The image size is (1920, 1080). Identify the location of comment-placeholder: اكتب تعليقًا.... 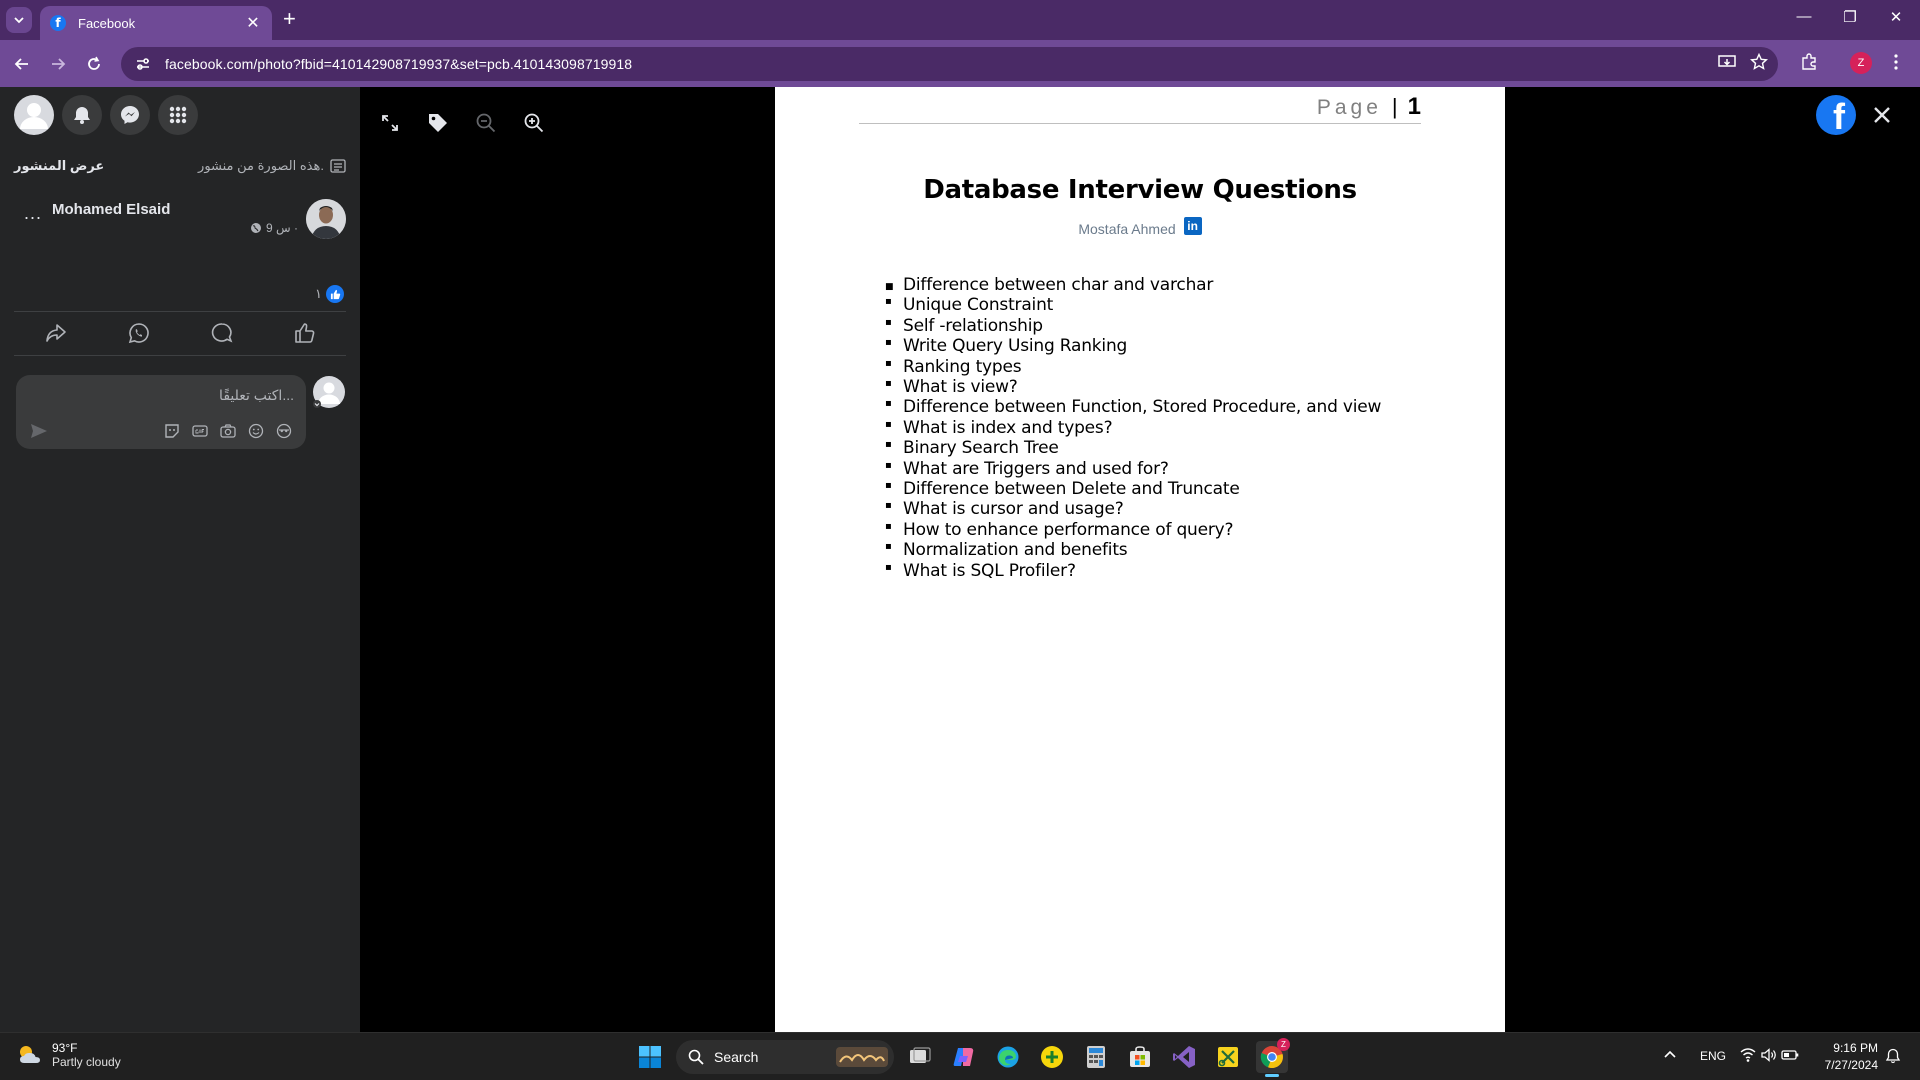
(256, 395).